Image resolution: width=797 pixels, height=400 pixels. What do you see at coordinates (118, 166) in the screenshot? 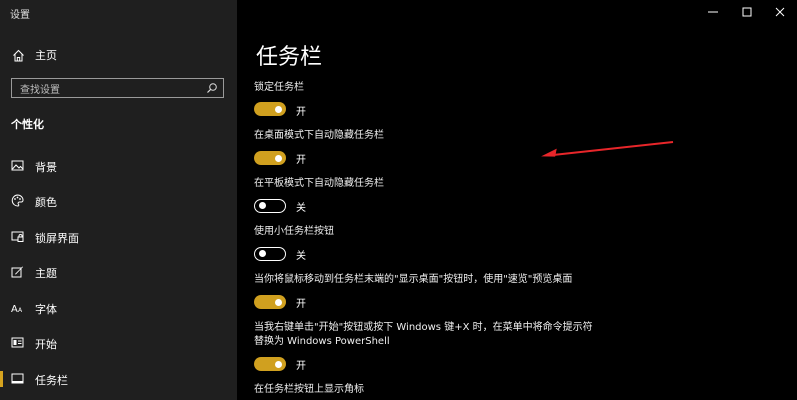
I see `sidebar-item-background: 背景` at bounding box center [118, 166].